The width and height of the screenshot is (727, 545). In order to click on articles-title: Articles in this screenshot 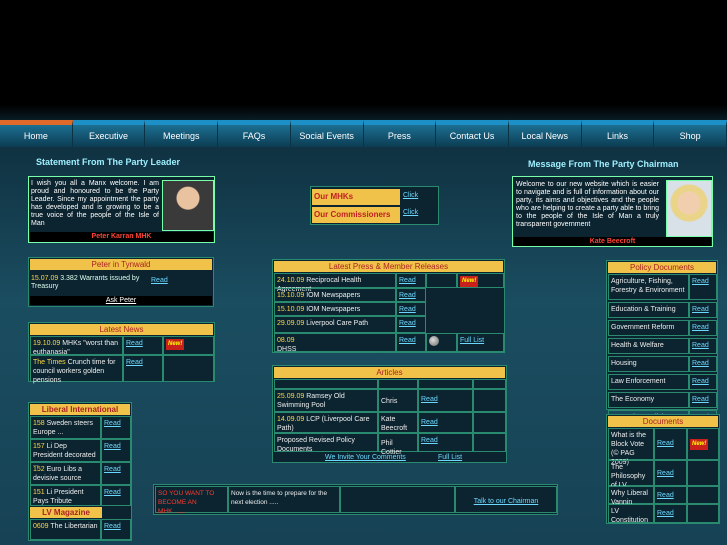, I will do `click(389, 372)`.